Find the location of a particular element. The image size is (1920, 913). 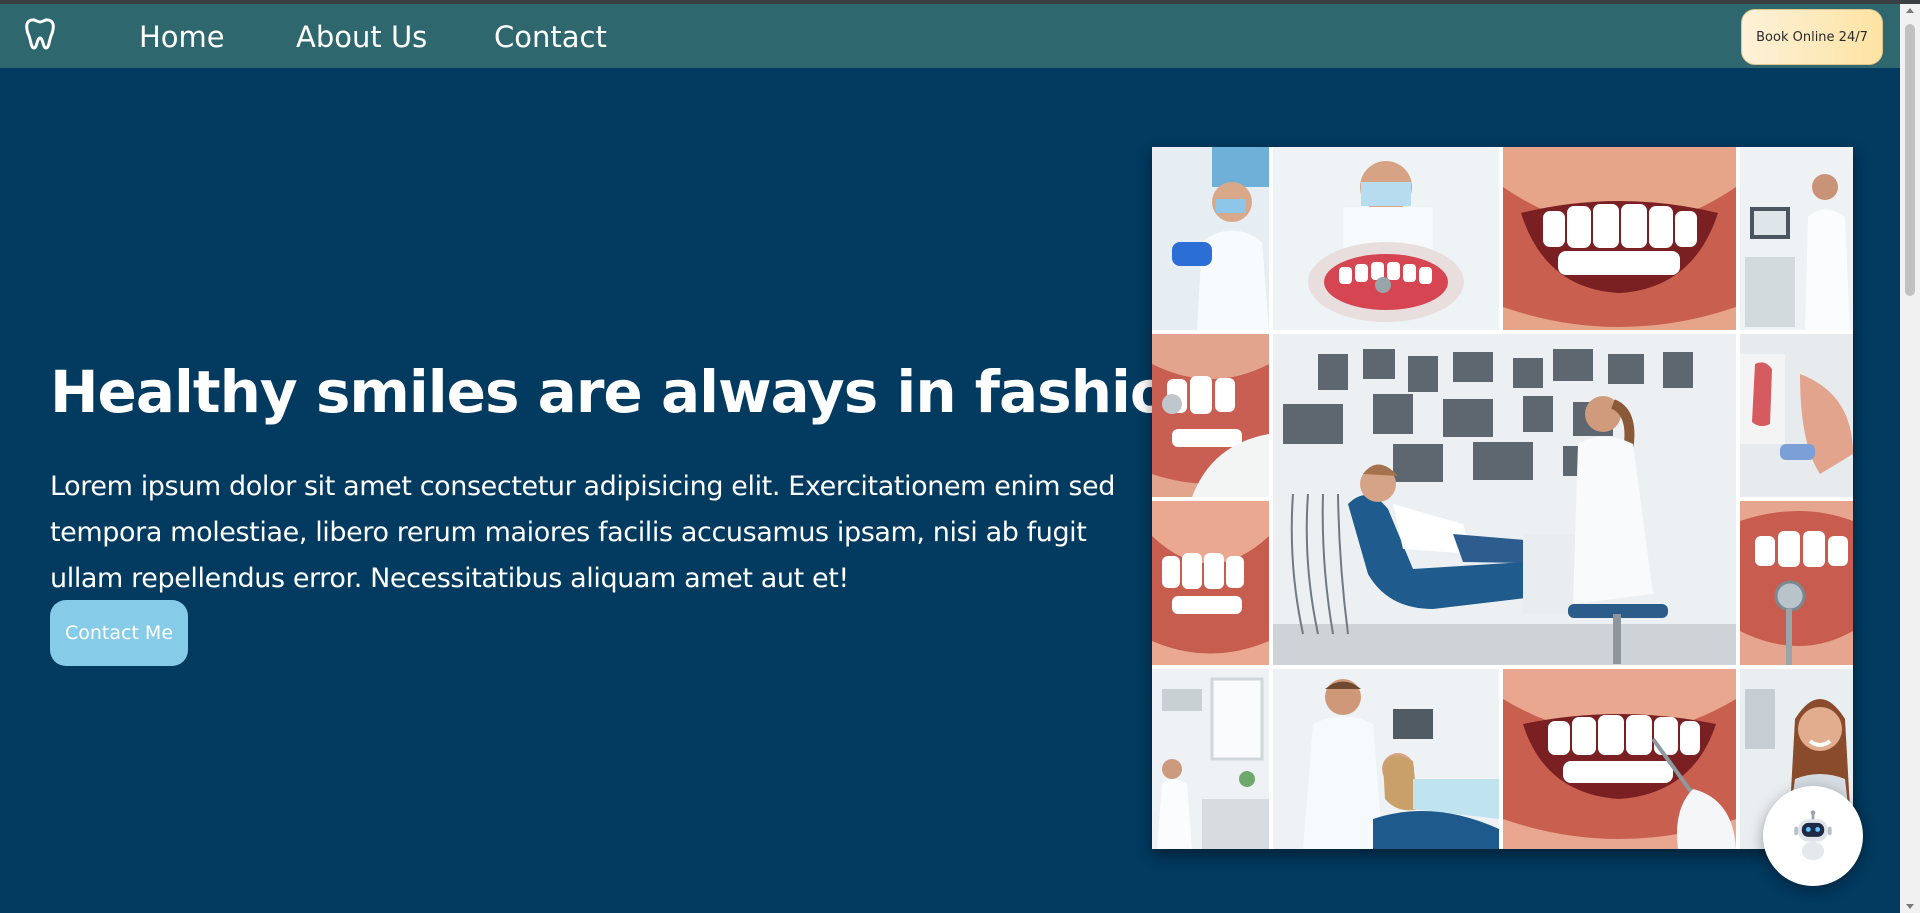

hero-title: Healthy smiles are always in fashion is located at coordinates (630, 392).